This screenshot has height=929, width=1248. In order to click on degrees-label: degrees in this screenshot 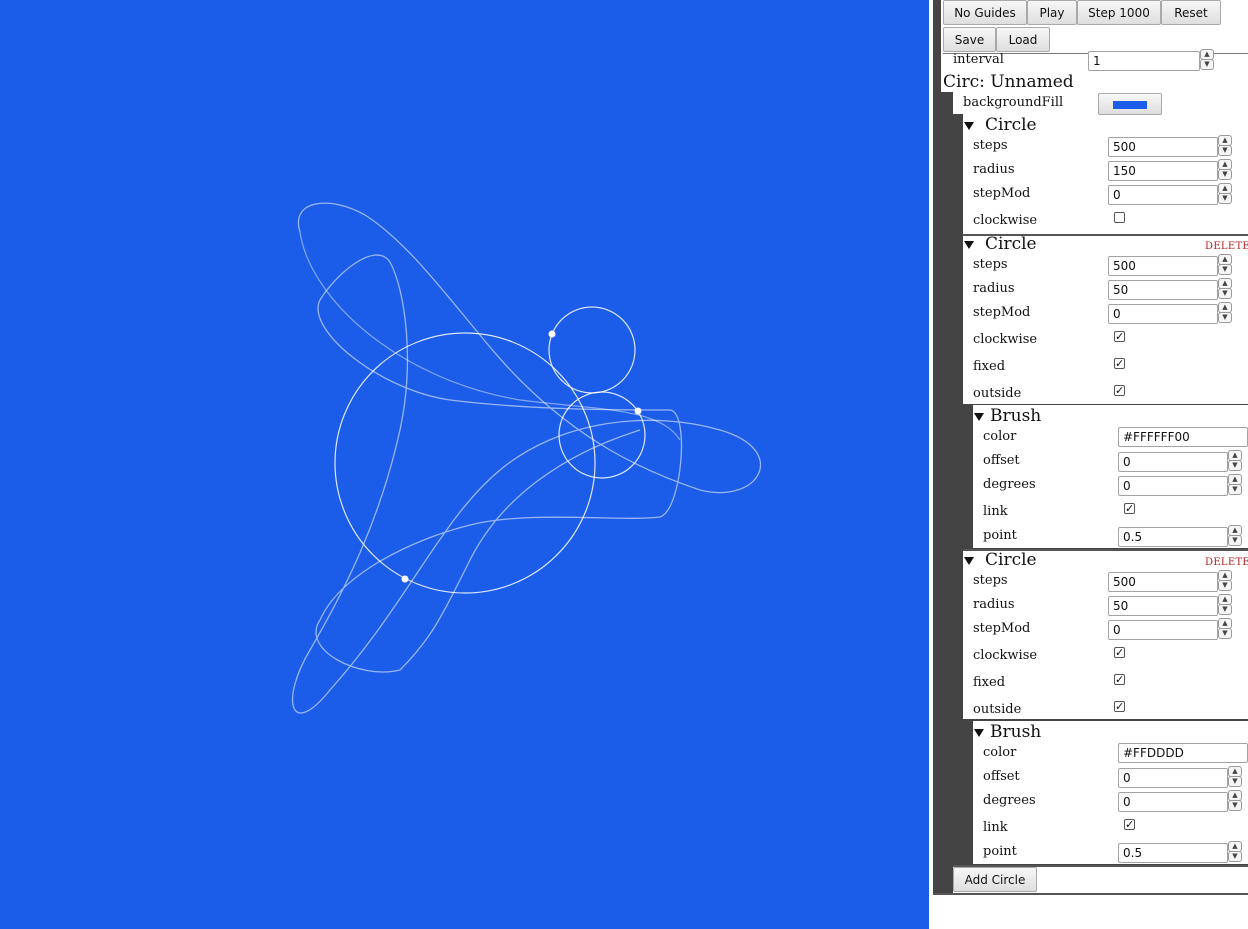, I will do `click(1009, 800)`.